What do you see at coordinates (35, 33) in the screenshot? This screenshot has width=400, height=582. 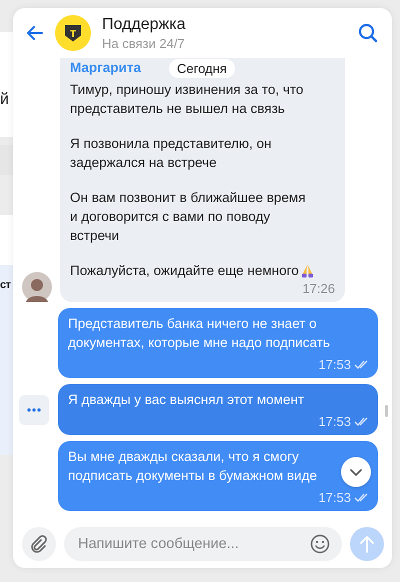 I see `back-arrow-icon` at bounding box center [35, 33].